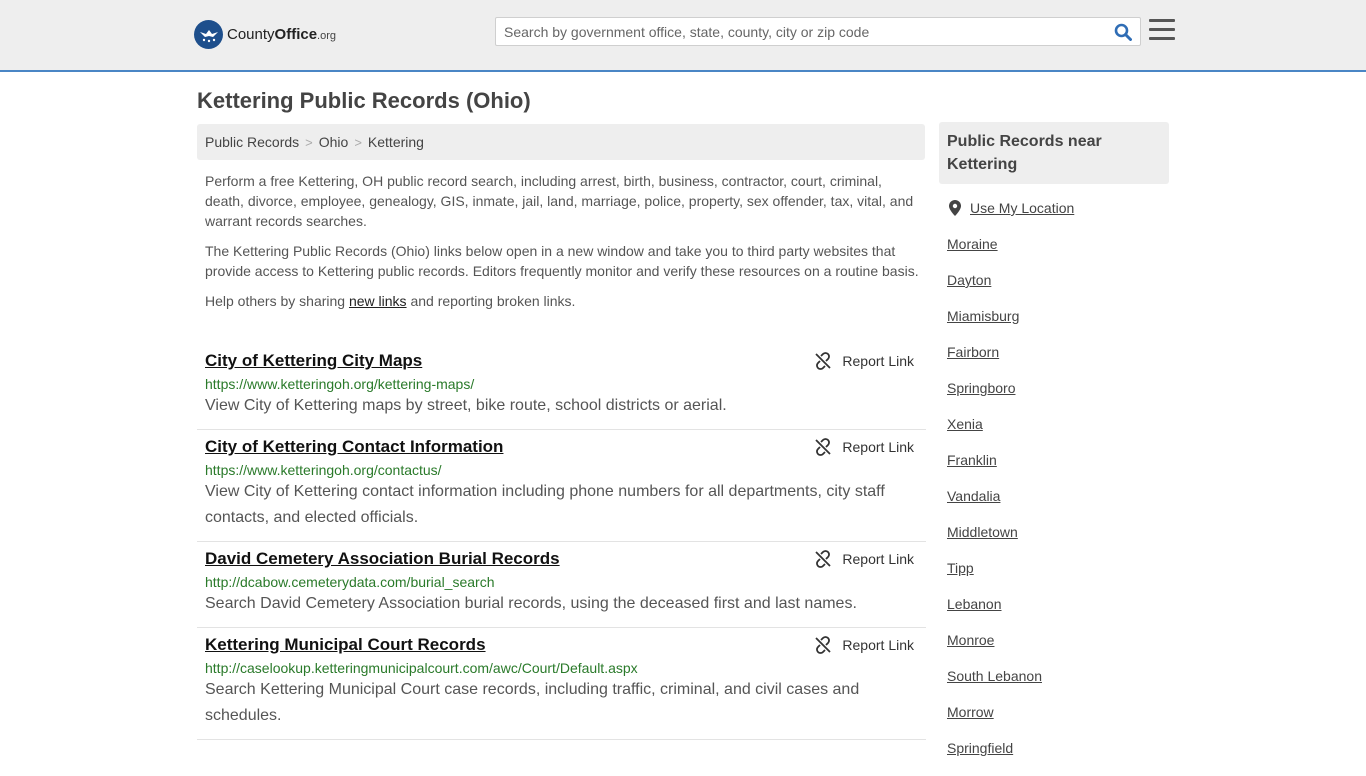  What do you see at coordinates (994, 578) in the screenshot?
I see `list-item: Tipp` at bounding box center [994, 578].